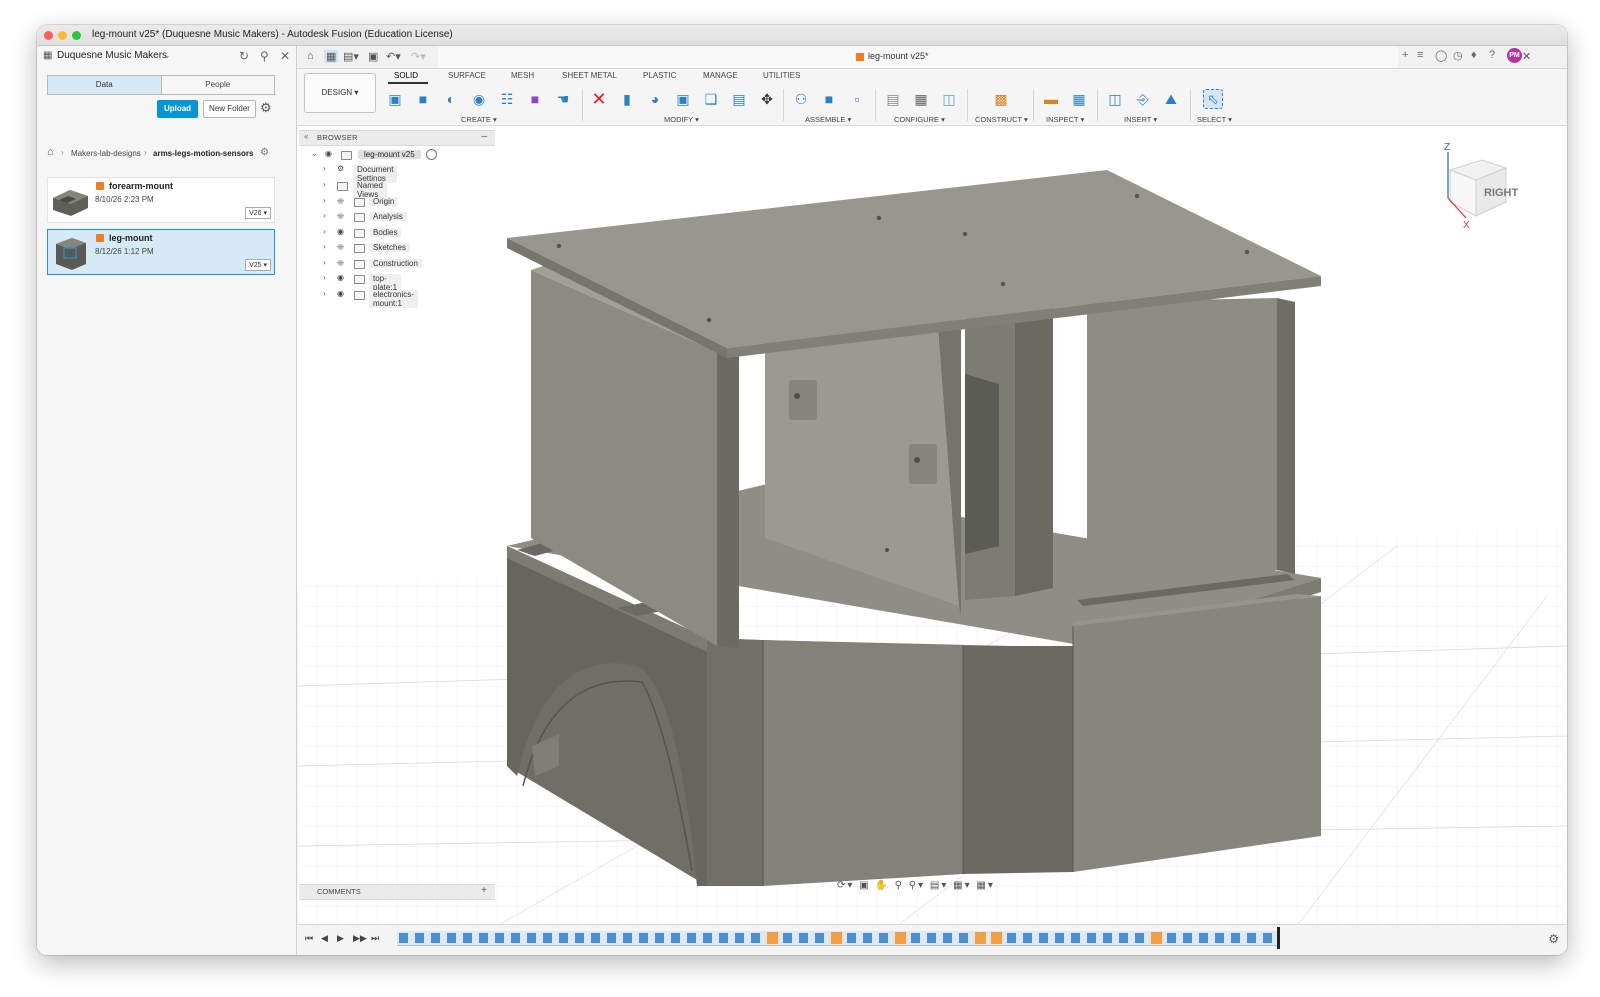 This screenshot has height=997, width=1600. What do you see at coordinates (589, 75) in the screenshot?
I see `tab-sheet-metal: SHEET METAL` at bounding box center [589, 75].